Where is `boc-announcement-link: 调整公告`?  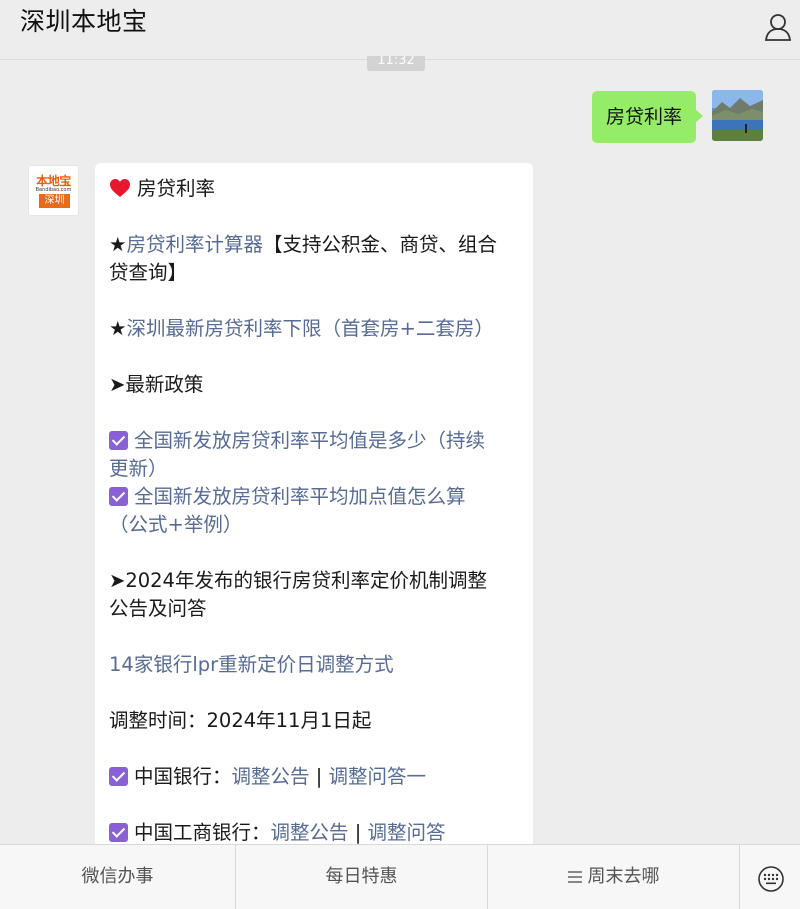 boc-announcement-link: 调整公告 is located at coordinates (271, 776).